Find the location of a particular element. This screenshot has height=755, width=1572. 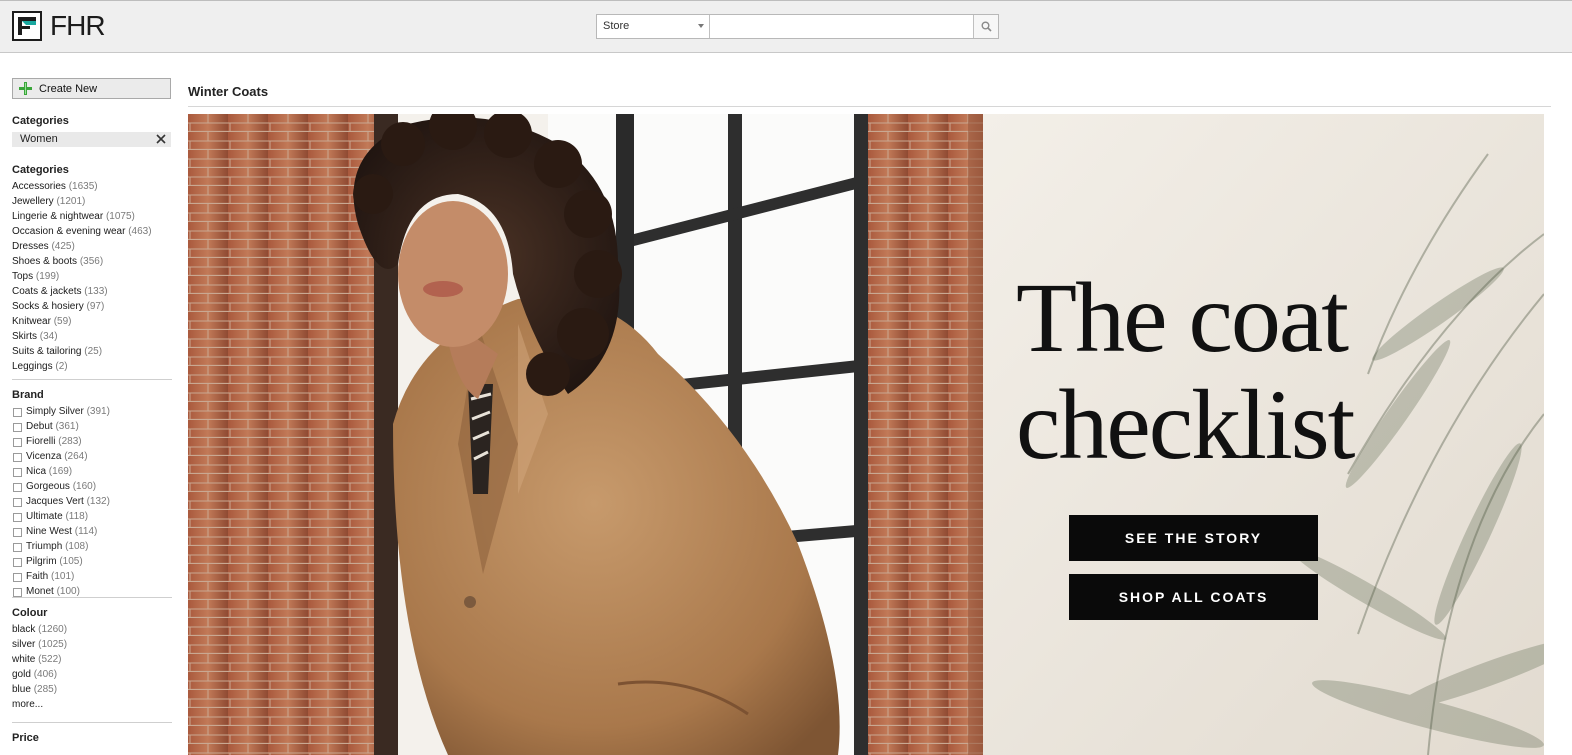

category-item: Suits & tailoring (25) is located at coordinates (92, 351).